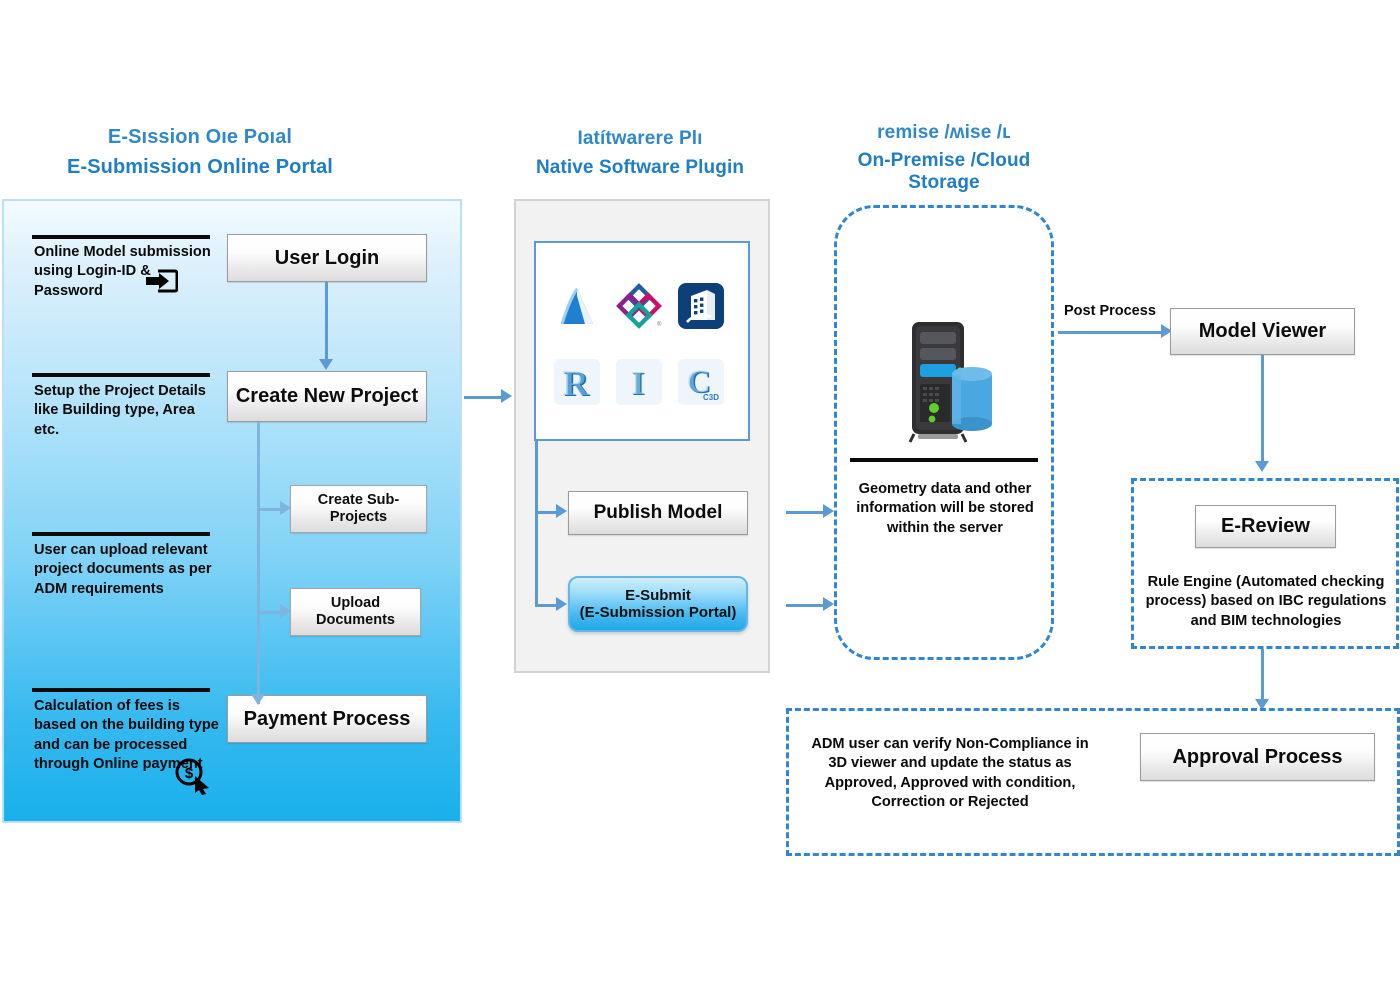 Image resolution: width=1400 pixels, height=1000 pixels. I want to click on arrow-to-publish-model, so click(561, 511).